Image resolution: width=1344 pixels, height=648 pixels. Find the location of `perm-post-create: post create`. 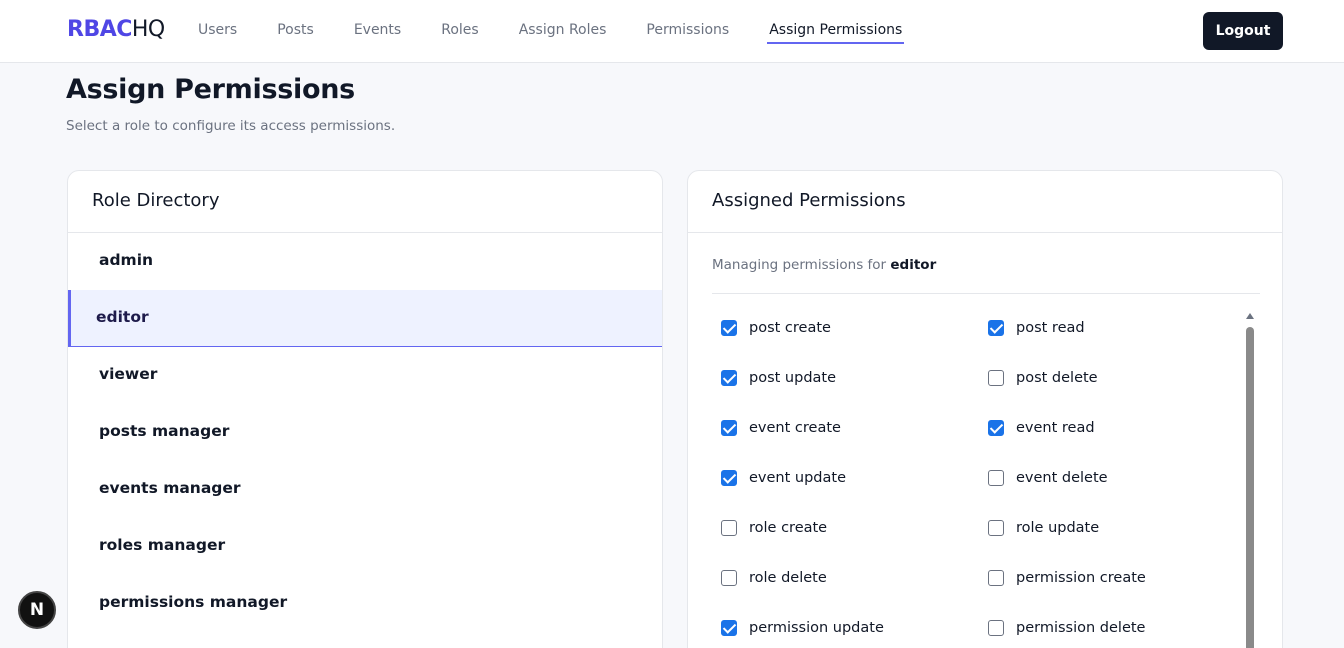

perm-post-create: post create is located at coordinates (776, 328).